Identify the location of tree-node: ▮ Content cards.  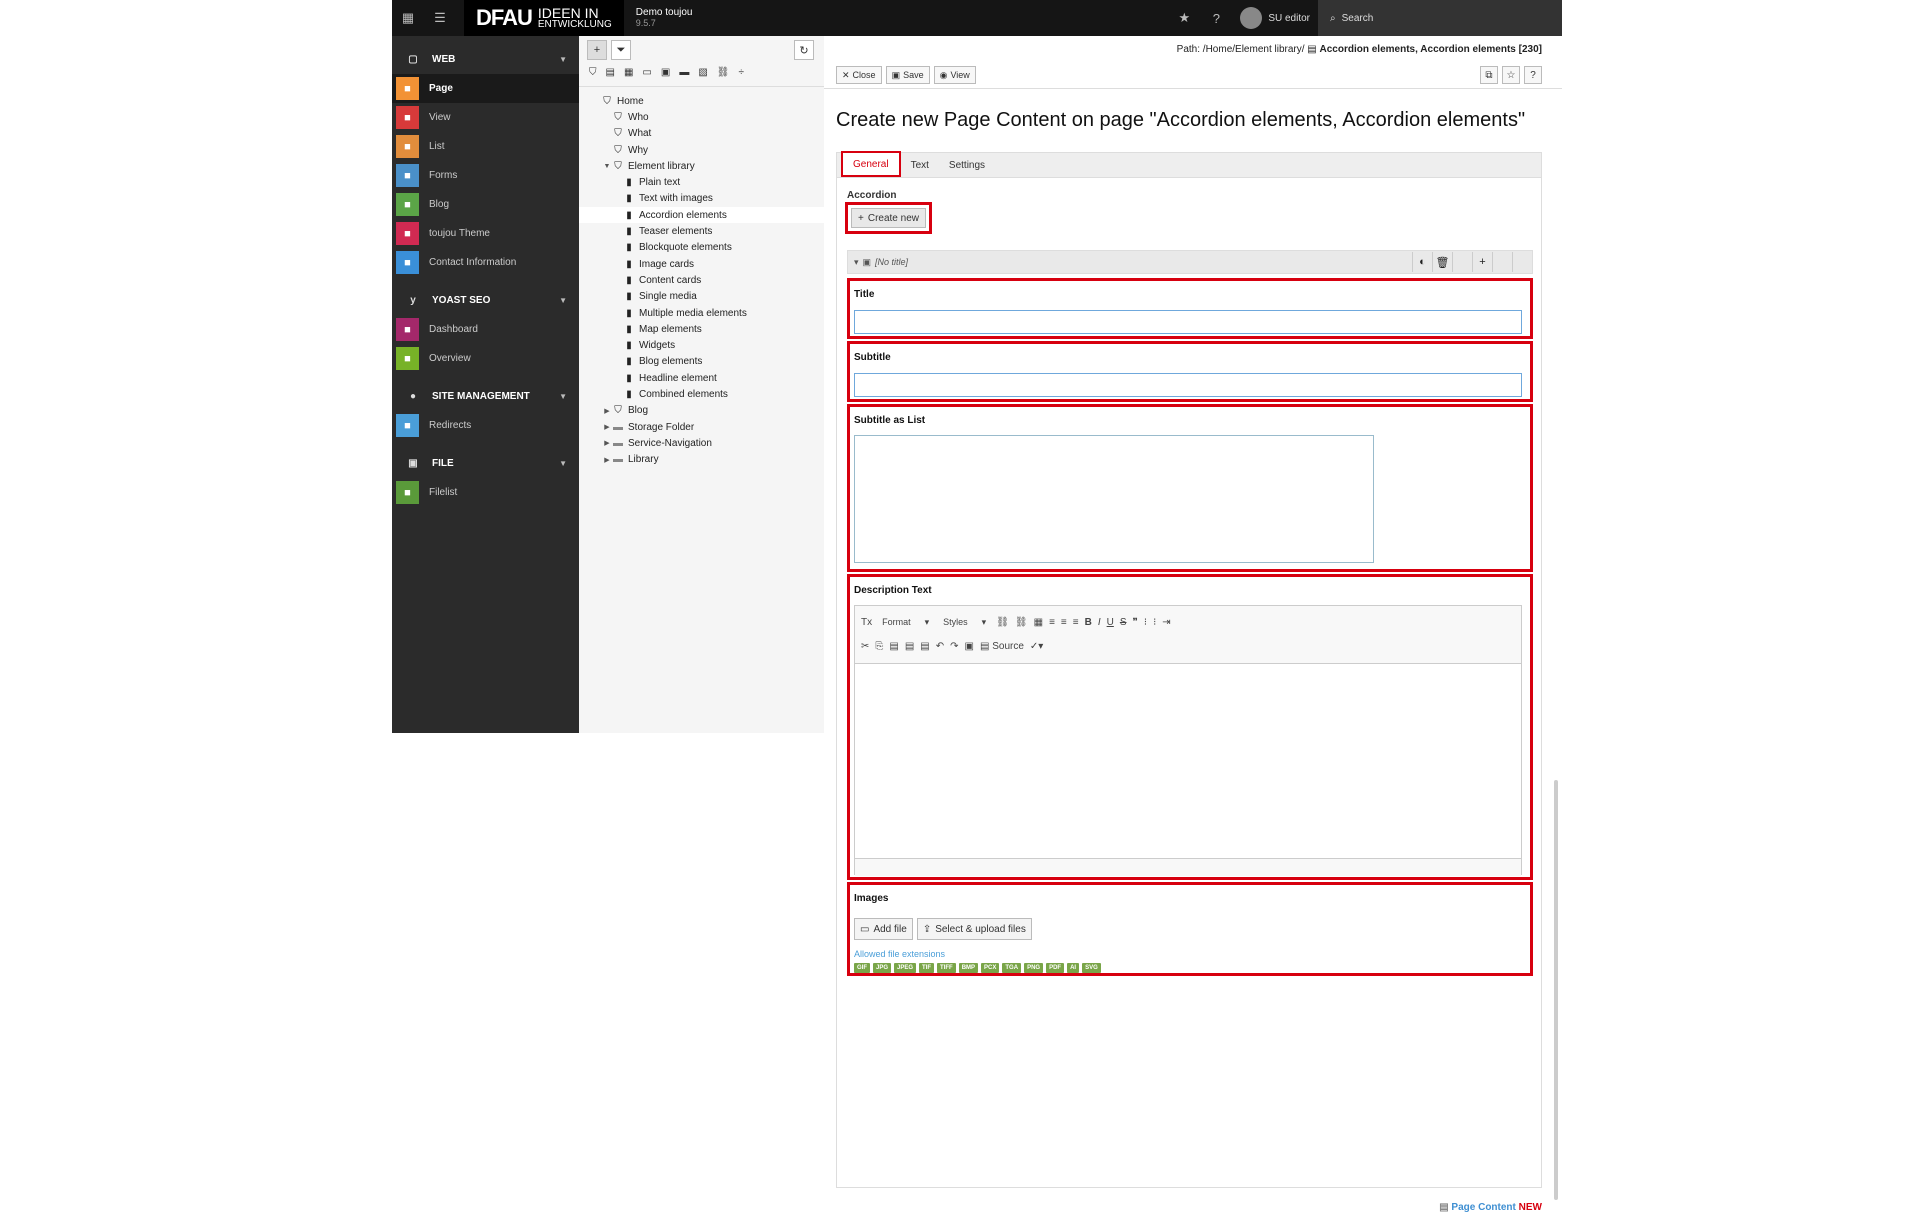
(701, 280).